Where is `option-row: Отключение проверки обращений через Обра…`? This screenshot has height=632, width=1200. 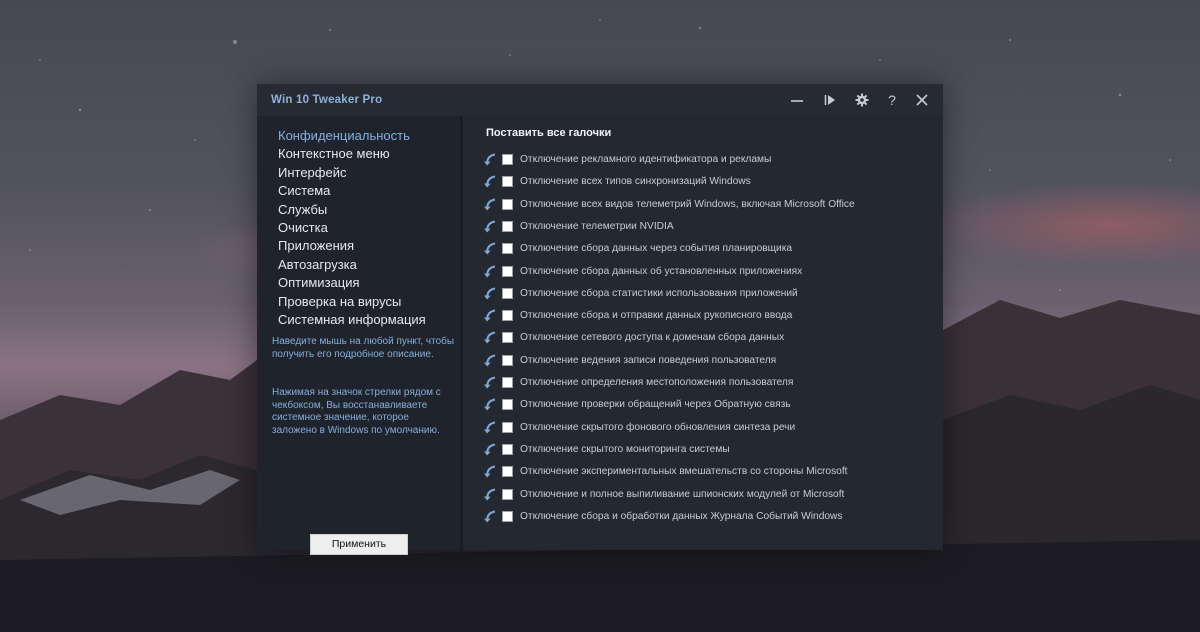 option-row: Отключение проверки обращений через Обра… is located at coordinates (708, 405).